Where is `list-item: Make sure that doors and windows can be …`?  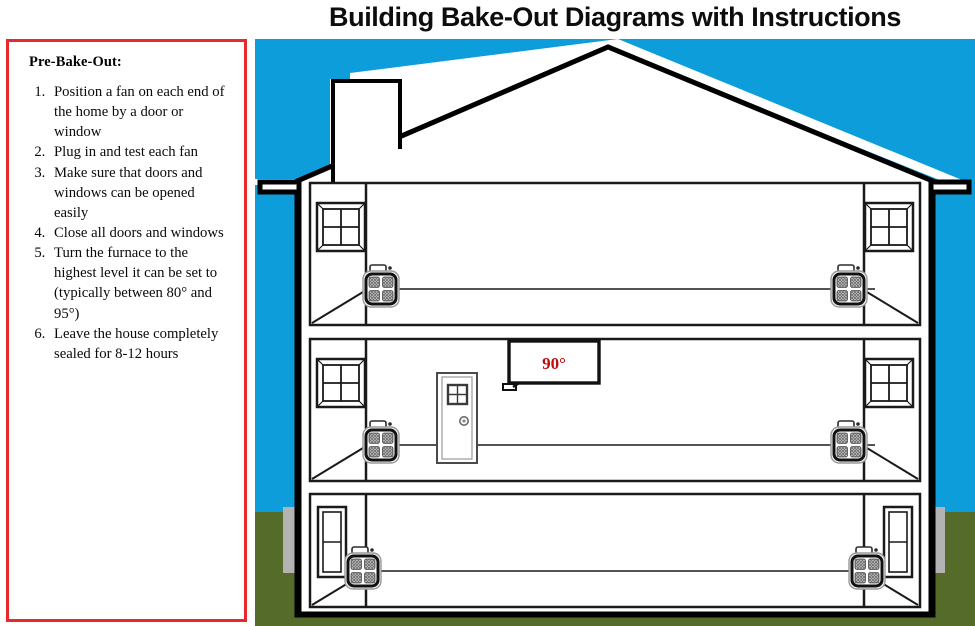 list-item: Make sure that doors and windows can be … is located at coordinates (140, 193).